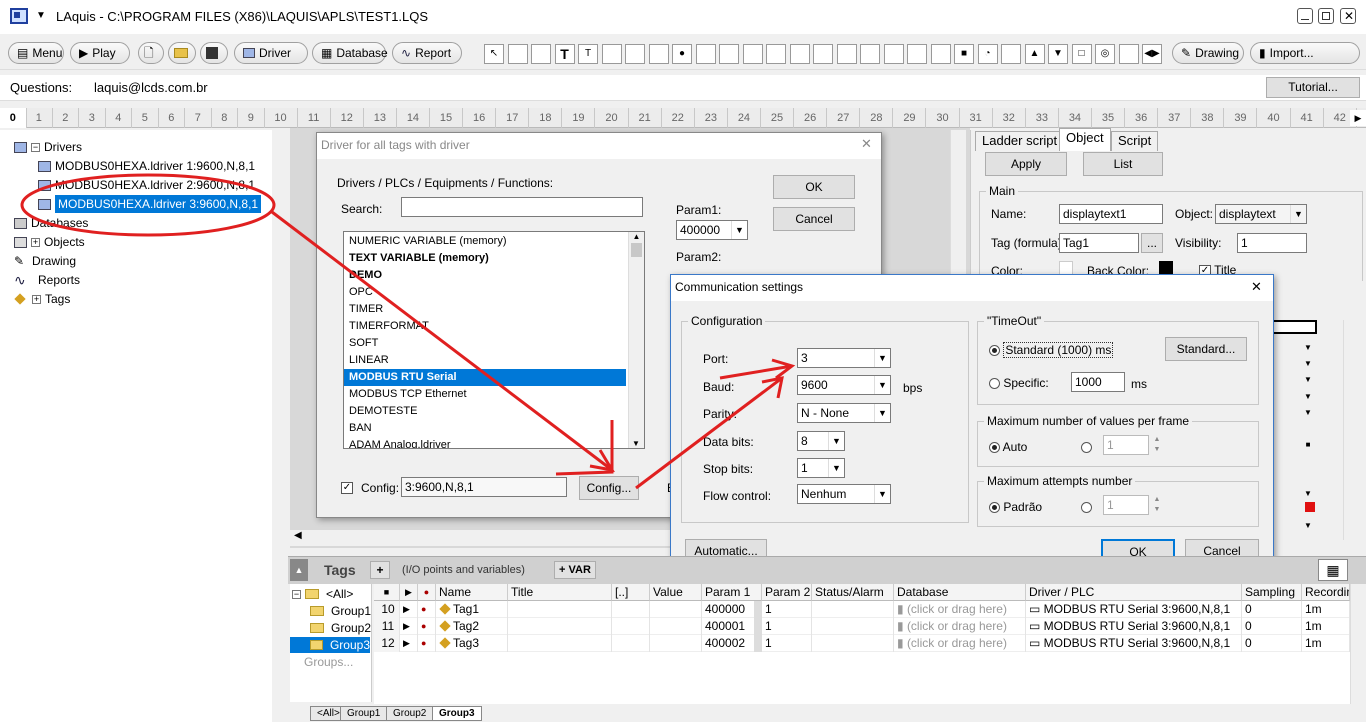 The image size is (1366, 722). What do you see at coordinates (1105, 54) in the screenshot?
I see `dial-tool-icon: ◎` at bounding box center [1105, 54].